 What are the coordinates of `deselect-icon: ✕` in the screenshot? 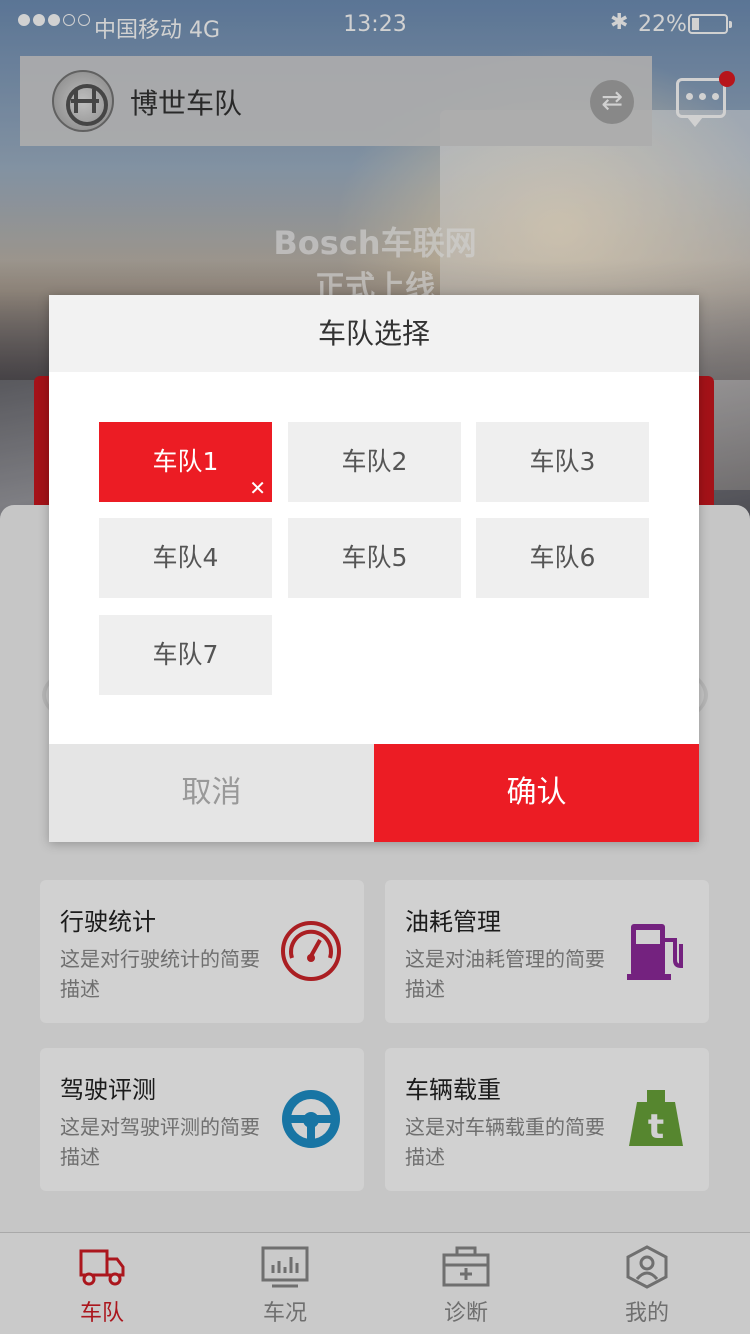 It's located at (257, 488).